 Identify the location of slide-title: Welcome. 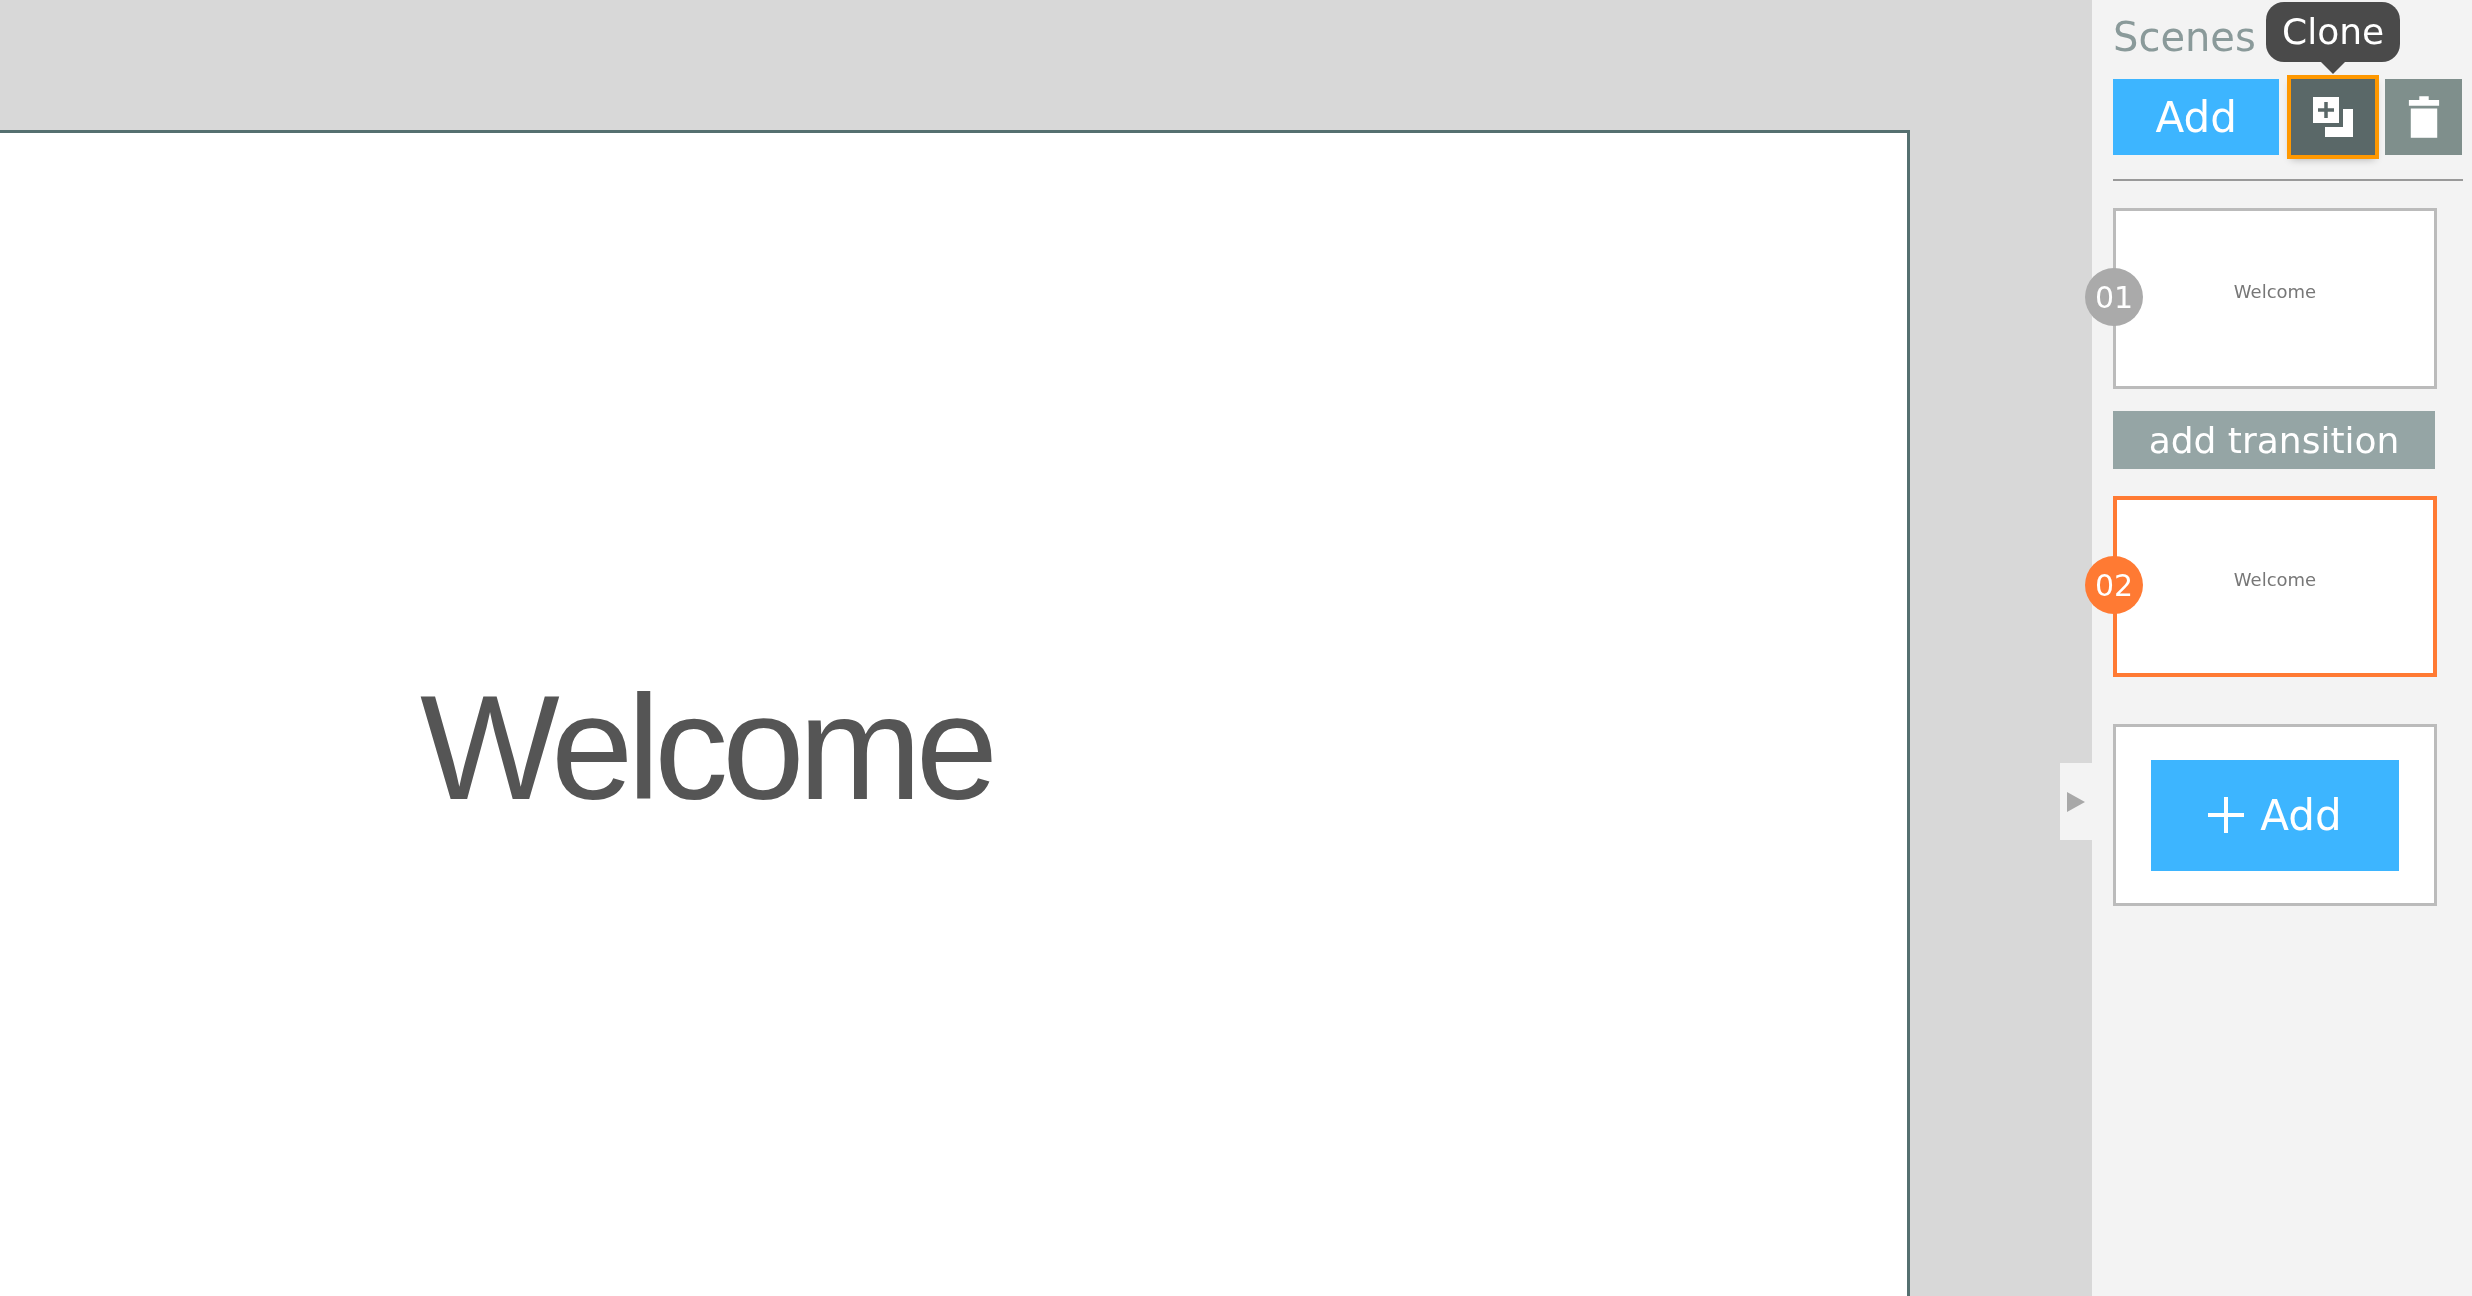
(706, 747).